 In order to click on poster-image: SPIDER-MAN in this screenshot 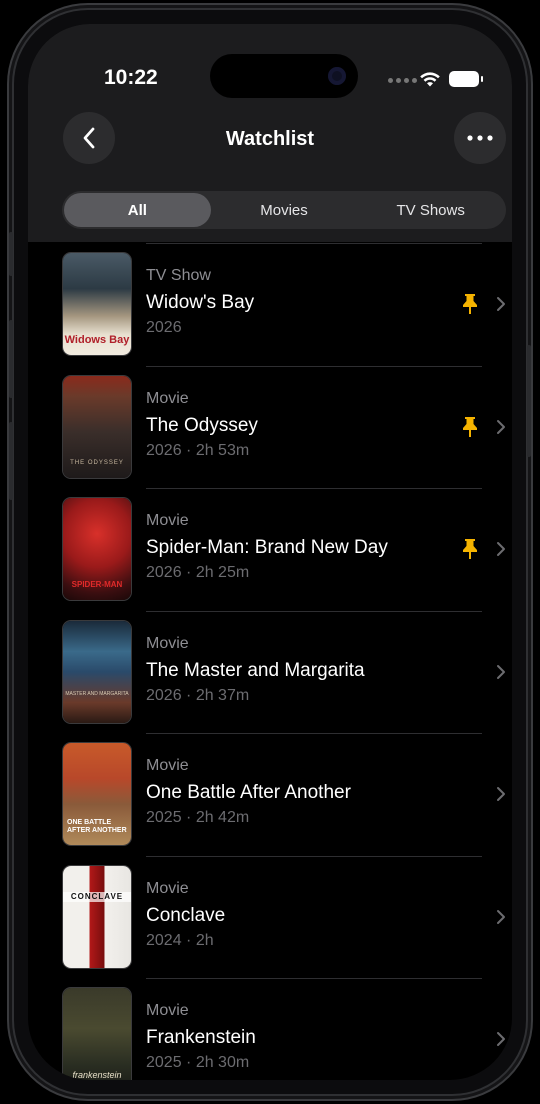, I will do `click(97, 549)`.